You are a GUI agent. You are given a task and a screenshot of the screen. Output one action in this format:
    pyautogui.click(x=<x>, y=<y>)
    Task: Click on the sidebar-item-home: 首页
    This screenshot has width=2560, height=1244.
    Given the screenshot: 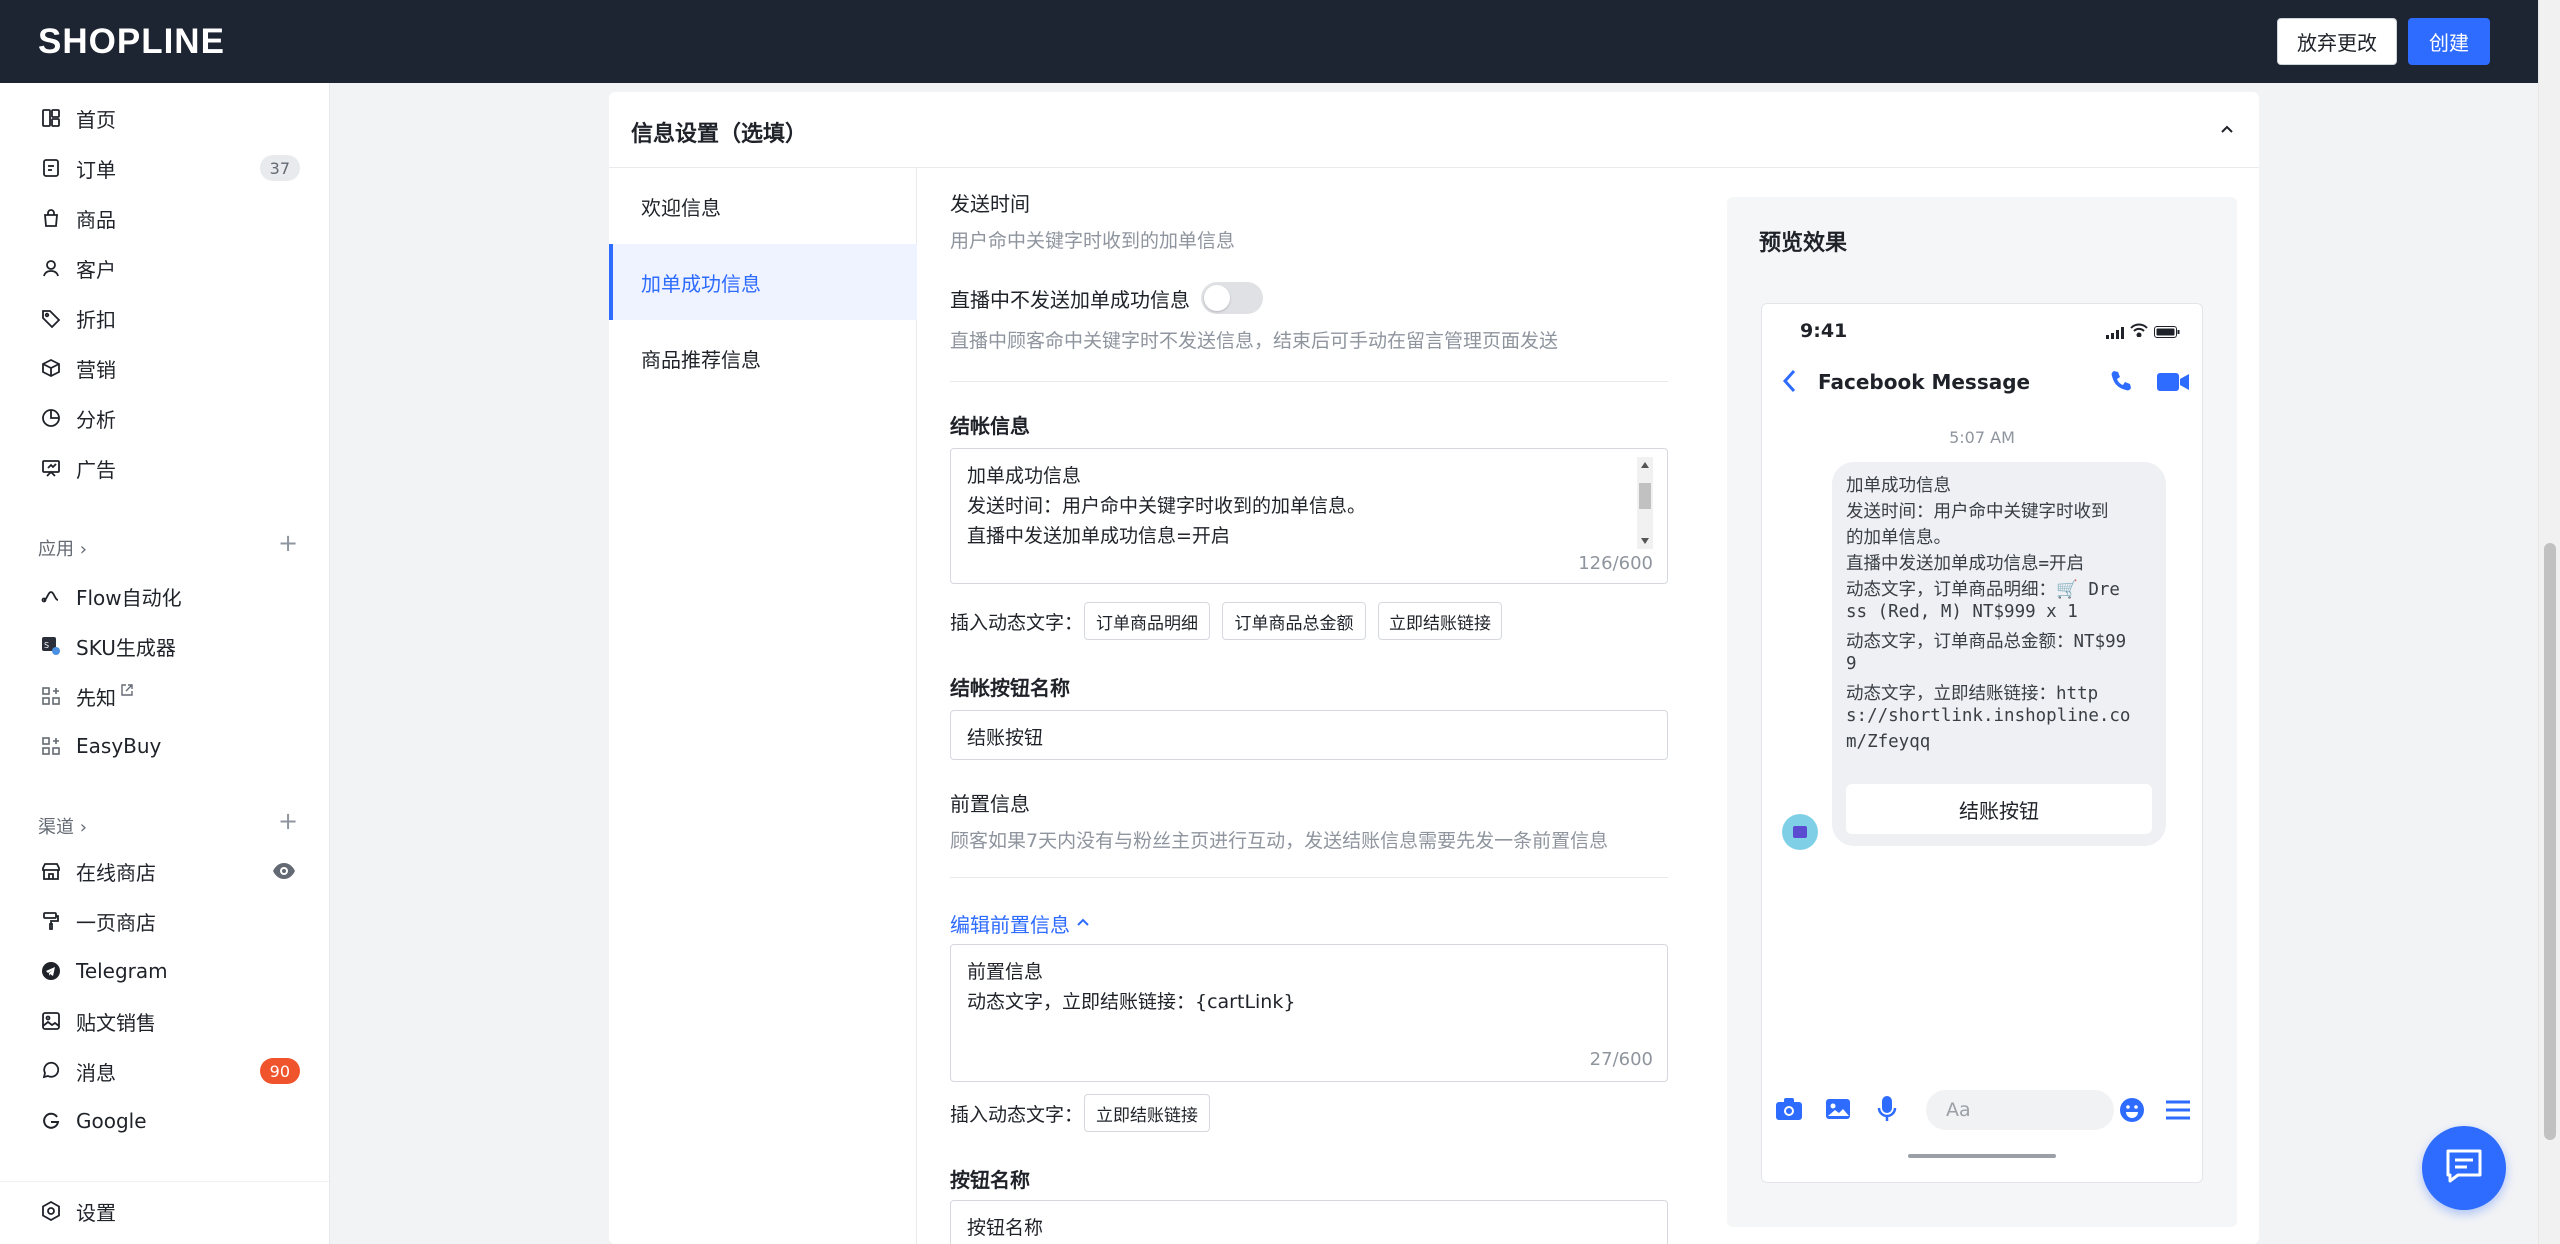 What is the action you would take?
    pyautogui.click(x=164, y=118)
    